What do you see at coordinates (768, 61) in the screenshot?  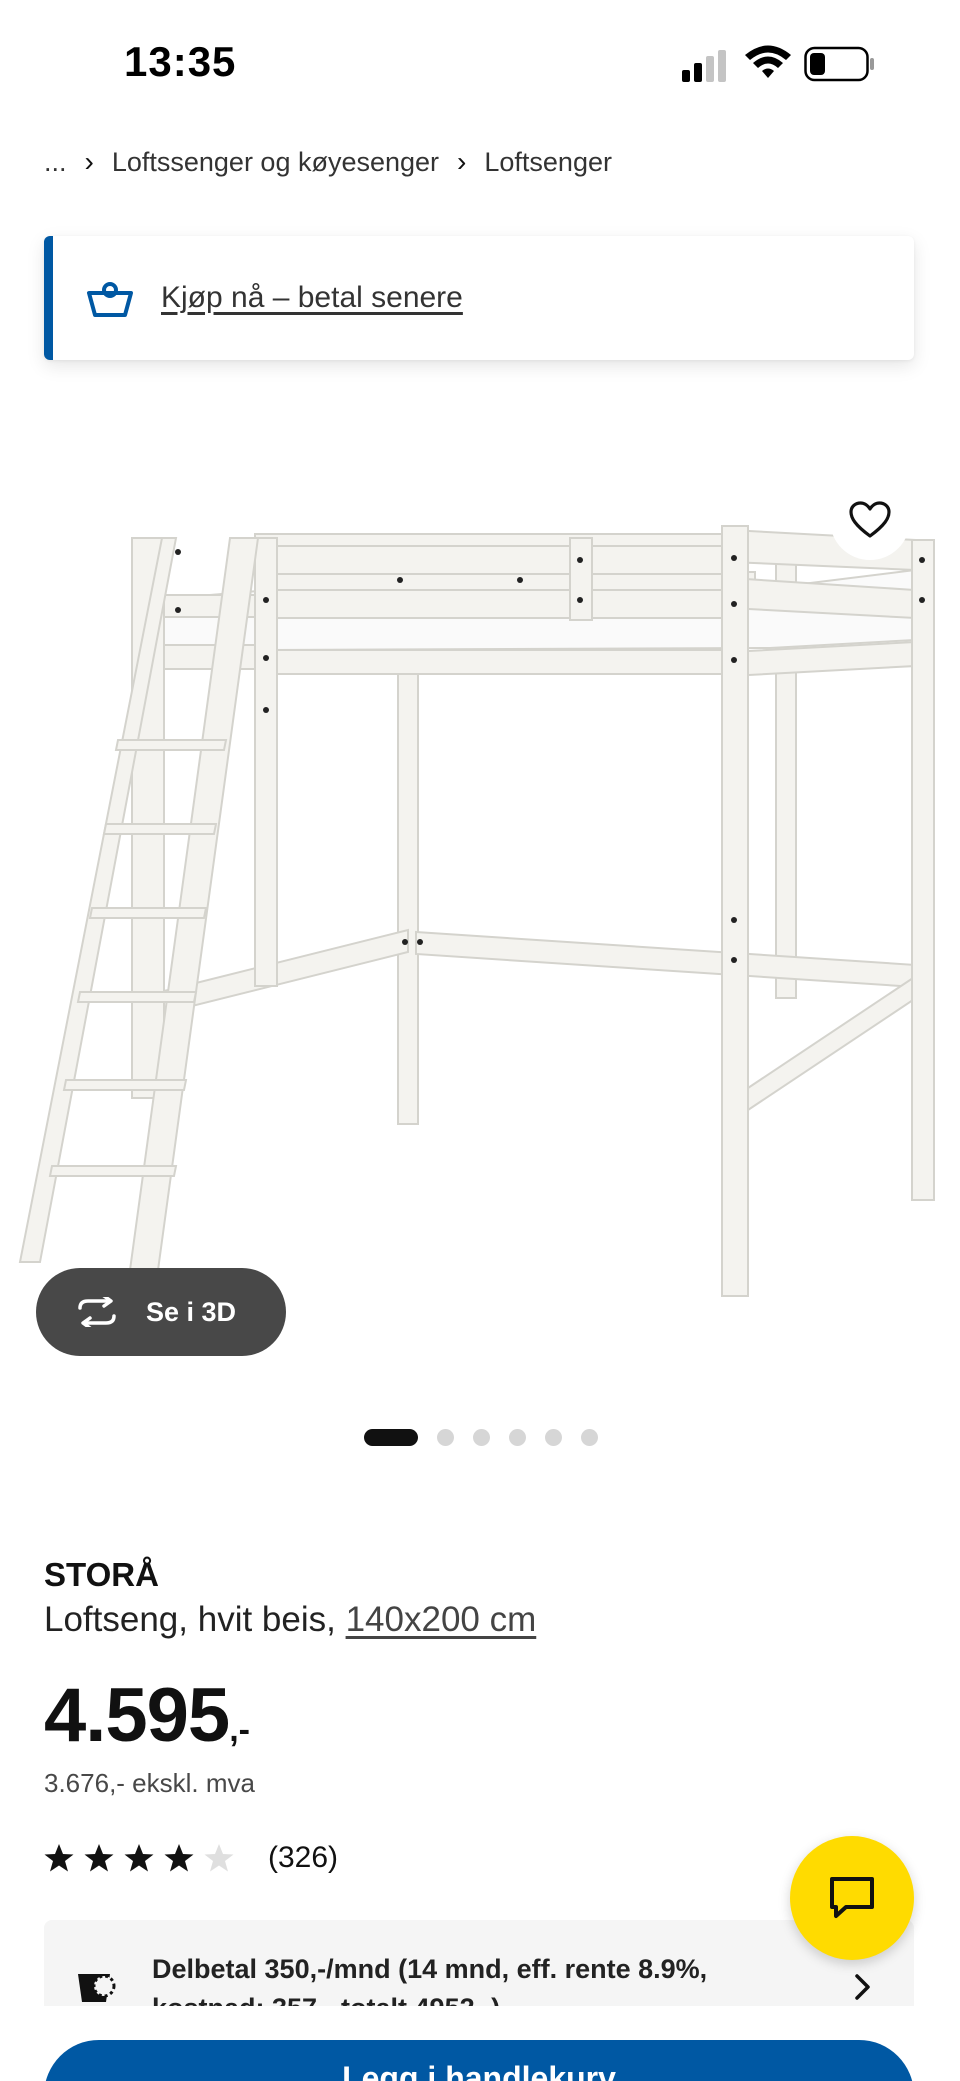 I see `wifi-icon` at bounding box center [768, 61].